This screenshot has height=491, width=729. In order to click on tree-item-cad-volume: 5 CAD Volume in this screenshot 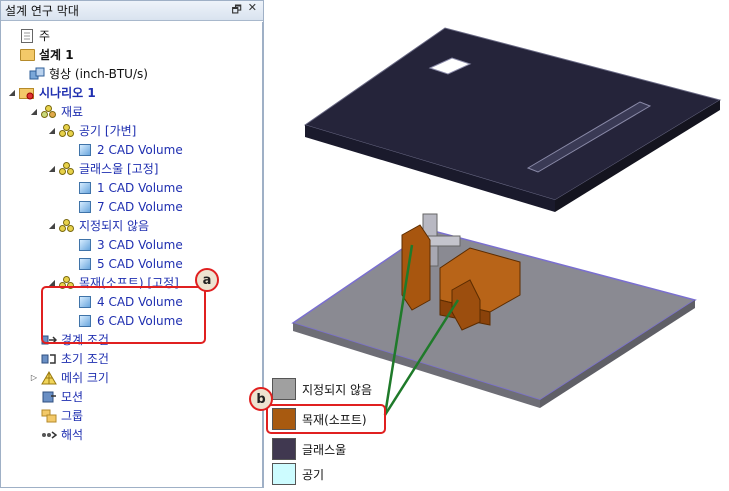, I will do `click(124, 263)`.